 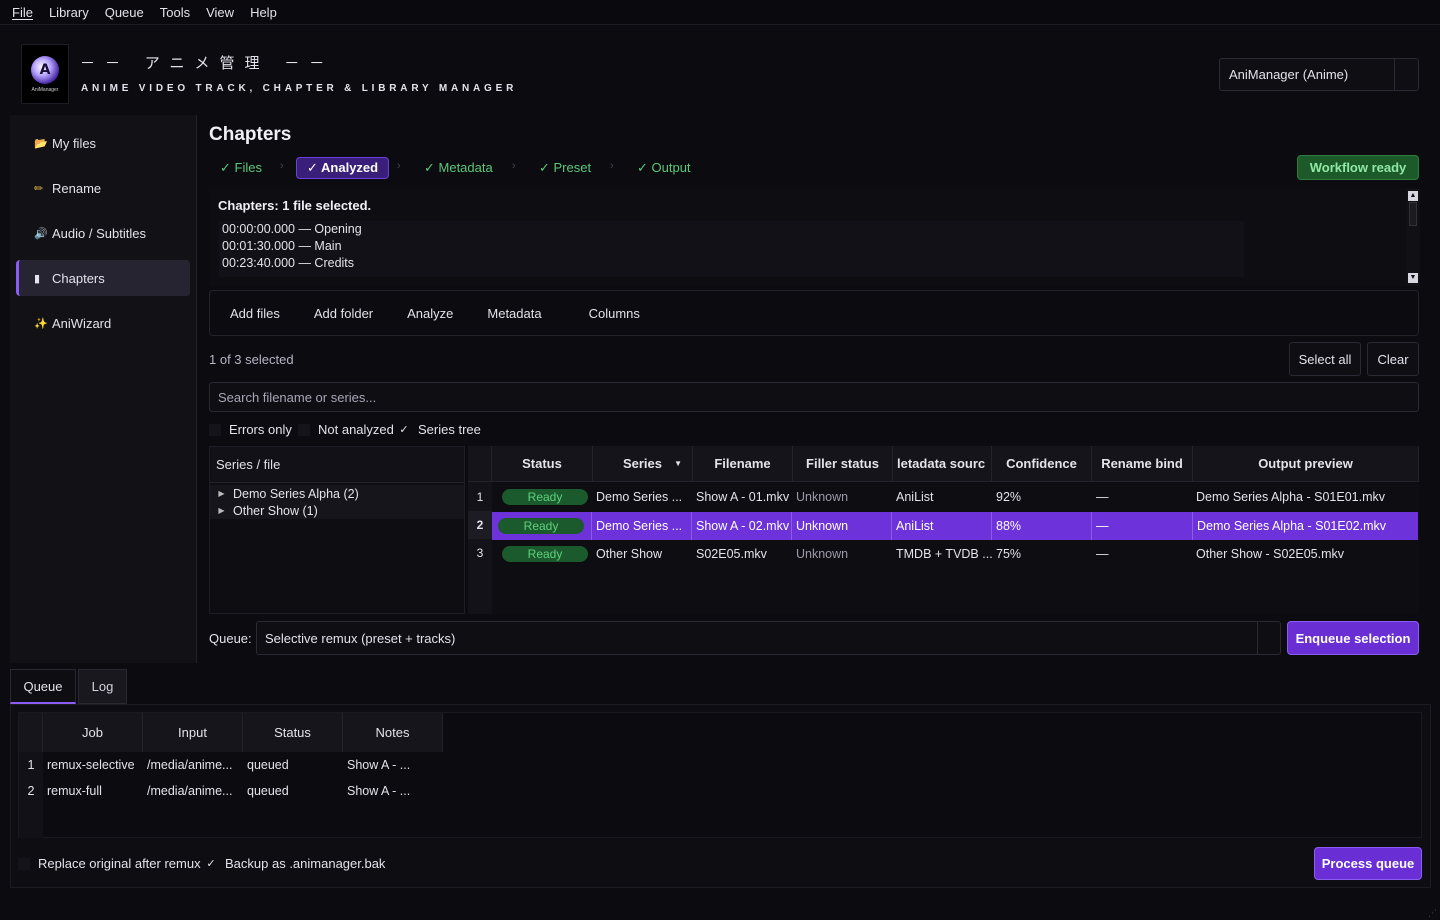 What do you see at coordinates (1142, 526) in the screenshot?
I see `bind-cell: —` at bounding box center [1142, 526].